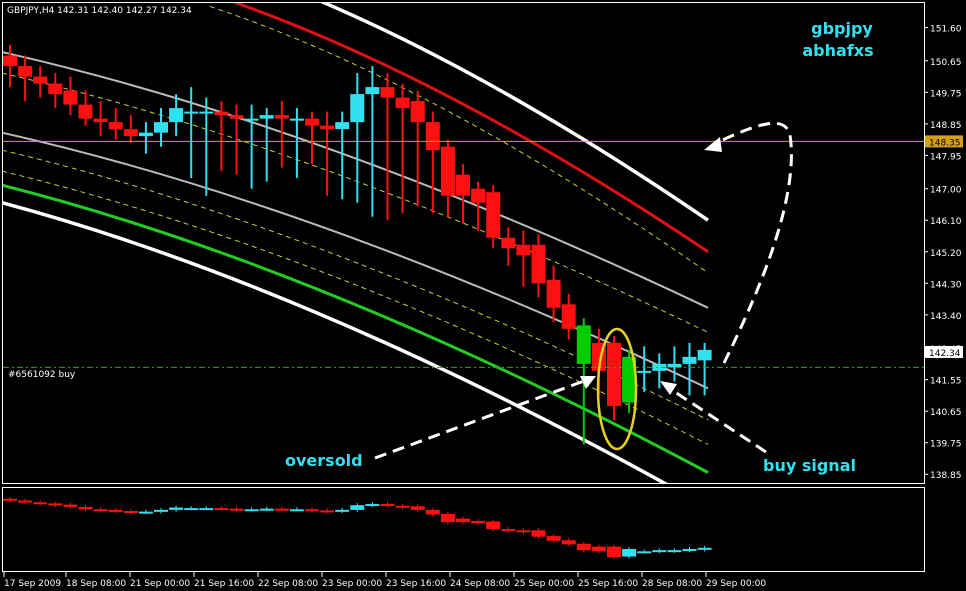  Describe the element at coordinates (945, 354) in the screenshot. I see `svg-text: 142.34` at that location.